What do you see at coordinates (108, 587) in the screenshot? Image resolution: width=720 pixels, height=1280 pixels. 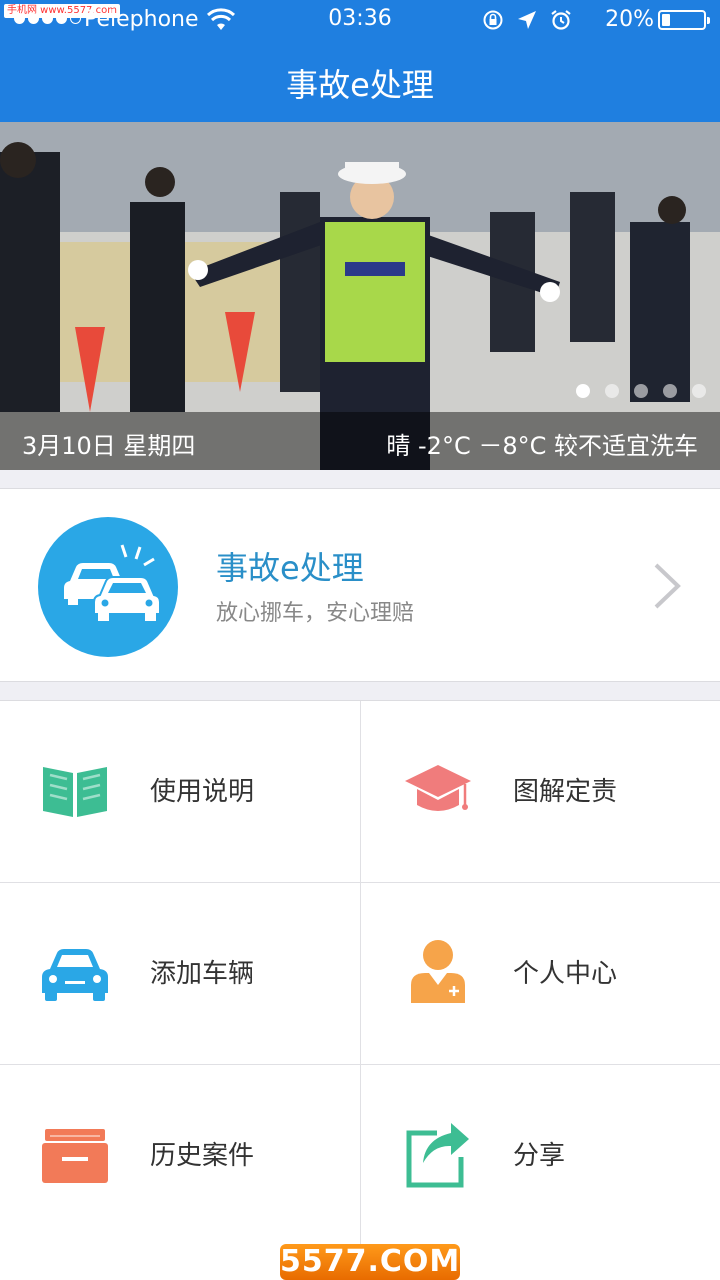 I see `car-collision-icon` at bounding box center [108, 587].